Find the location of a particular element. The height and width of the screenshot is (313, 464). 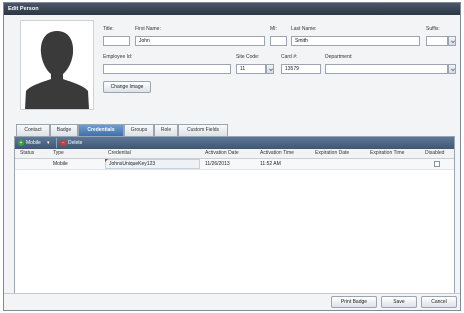

window-title: Edit Person is located at coordinates (232, 9).